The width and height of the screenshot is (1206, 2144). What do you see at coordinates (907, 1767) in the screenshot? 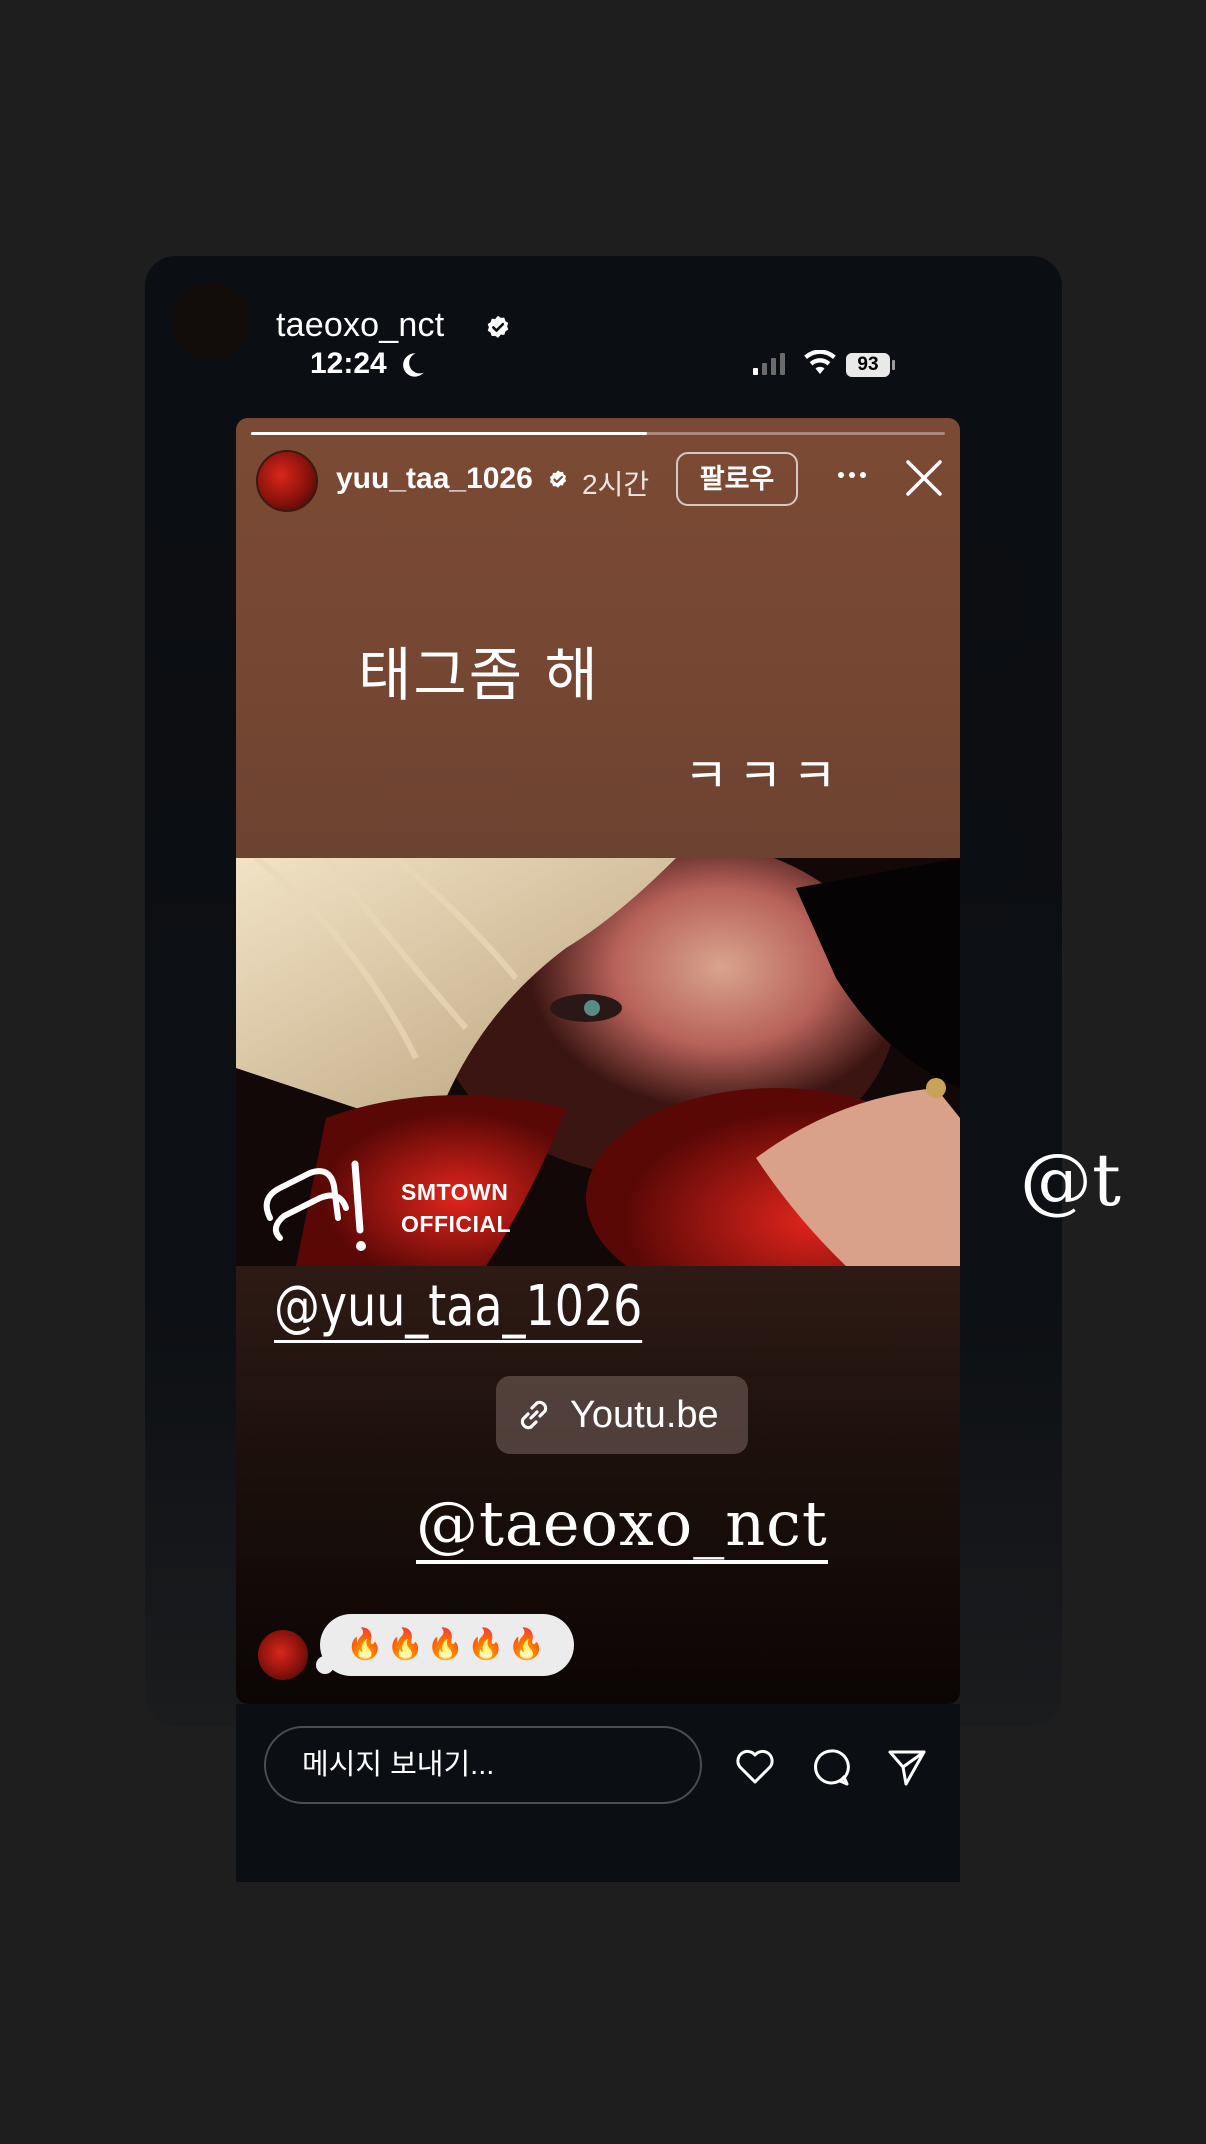
I see `send-icon` at bounding box center [907, 1767].